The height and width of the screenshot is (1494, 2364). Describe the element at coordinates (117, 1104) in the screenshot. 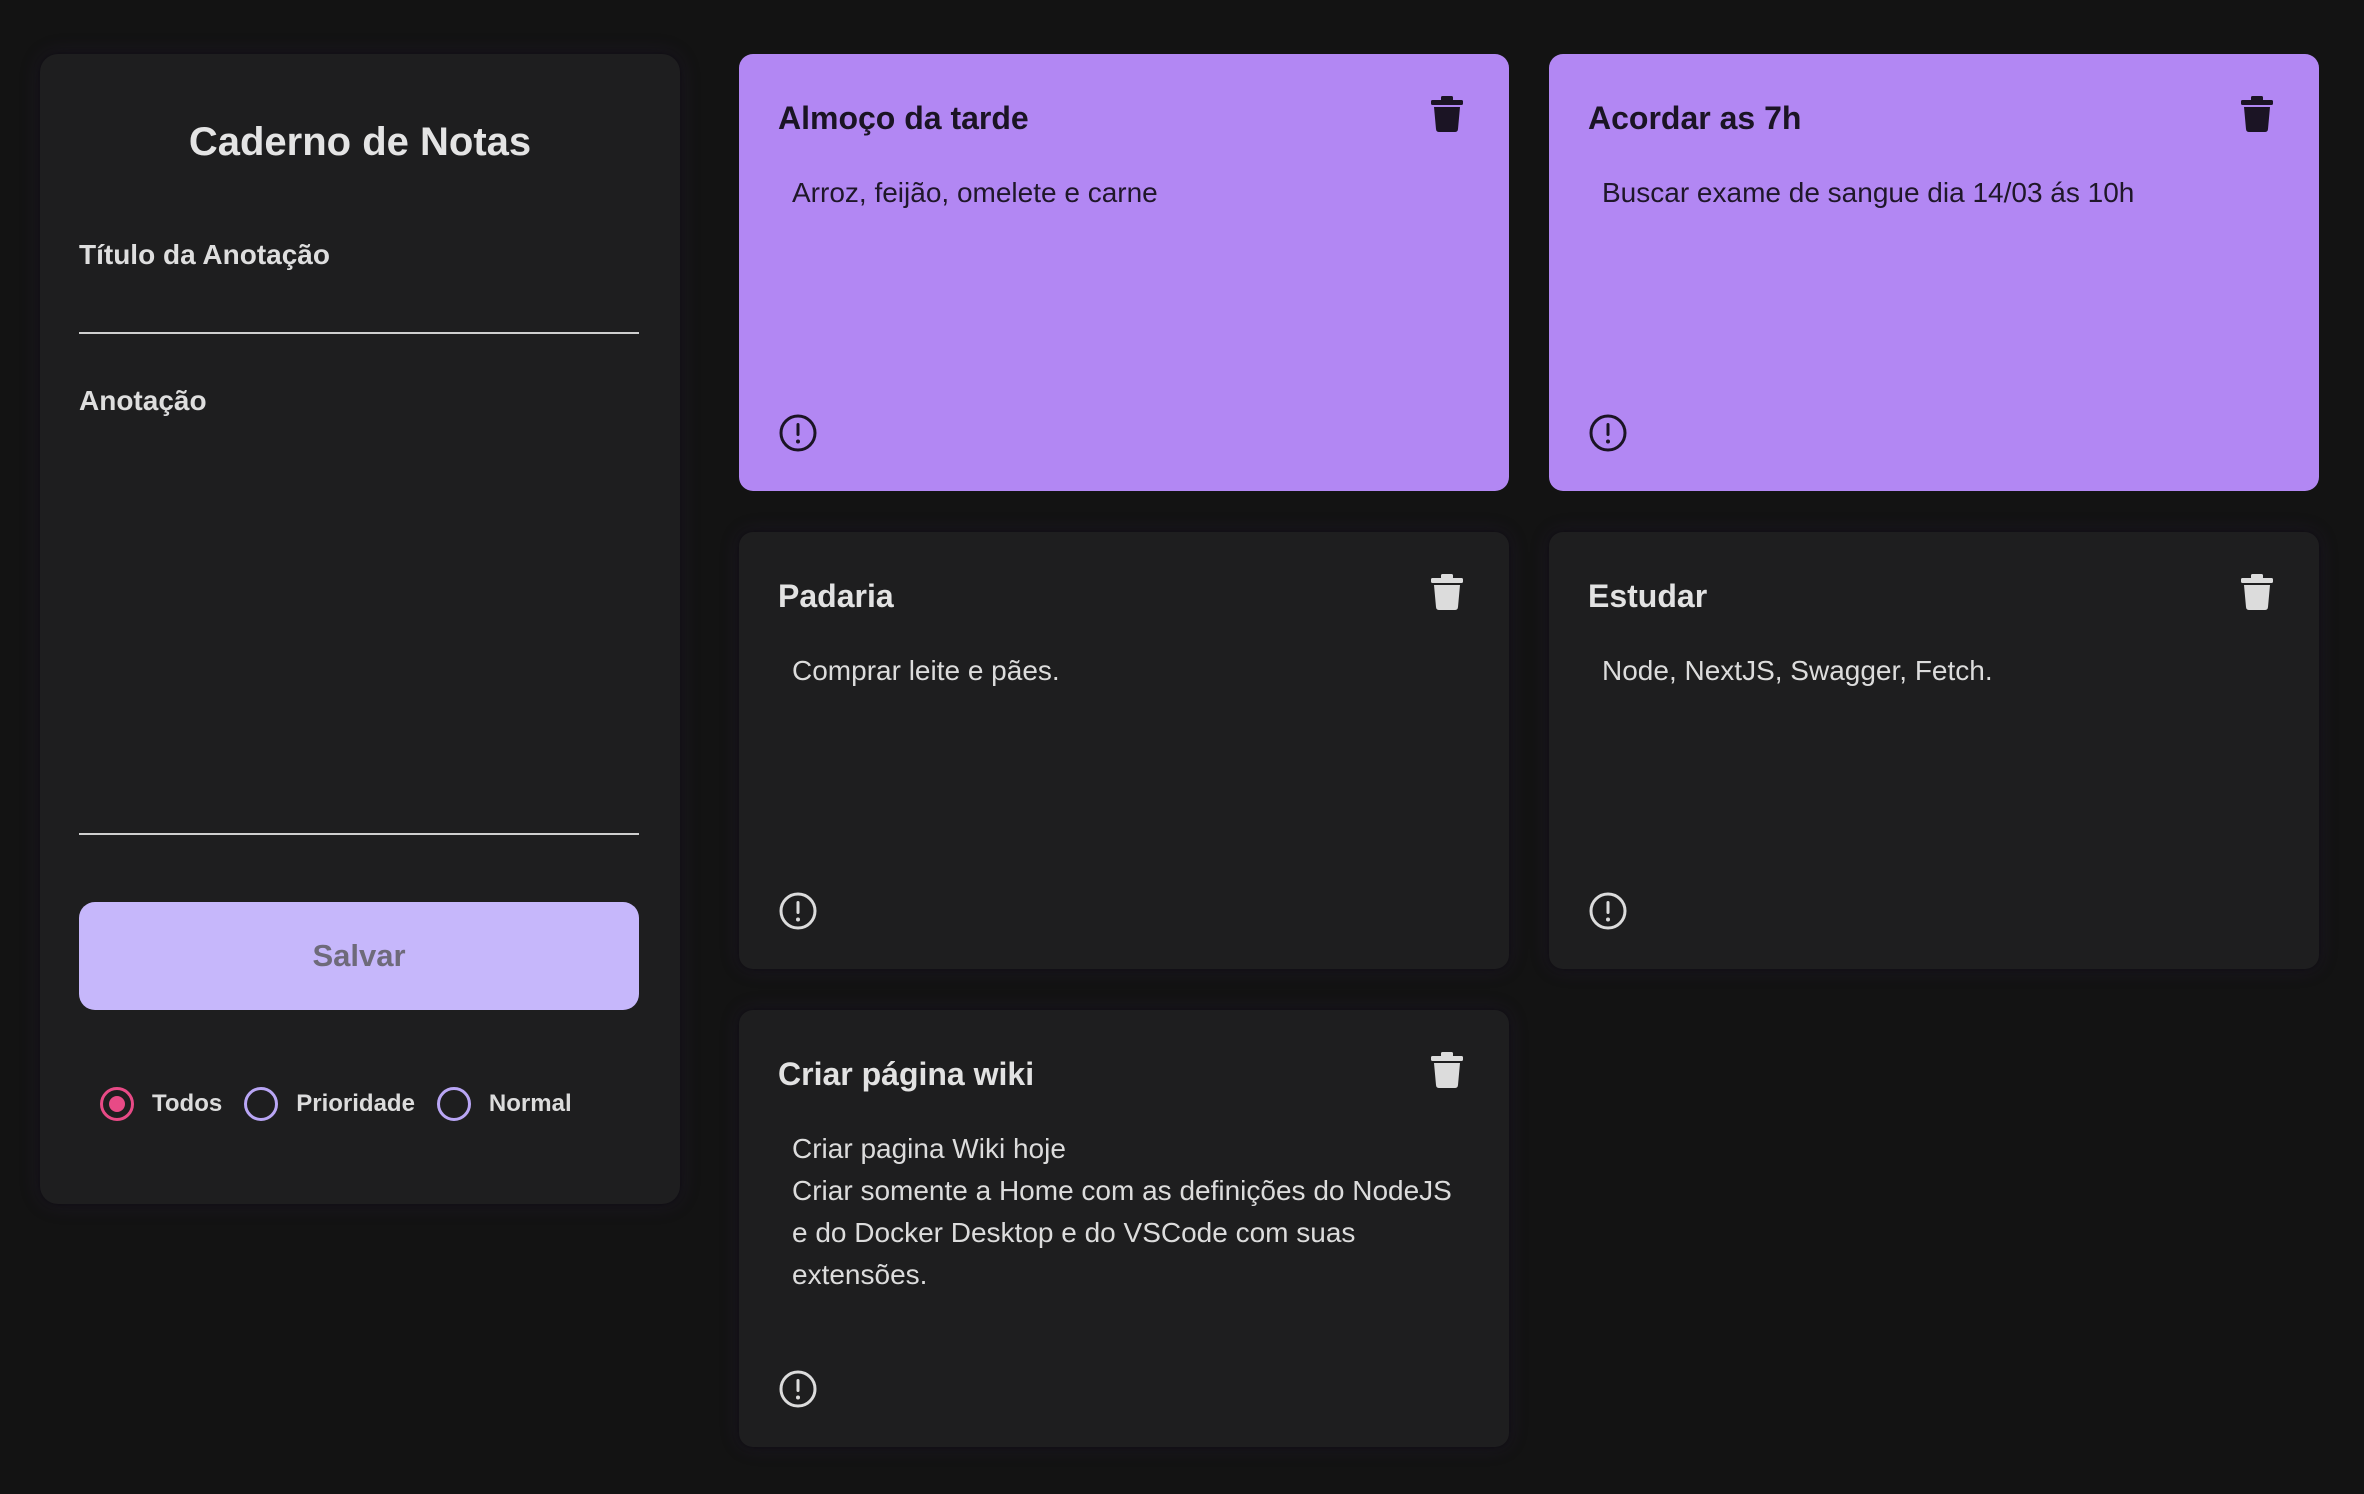

I see `filter-all-radio` at that location.